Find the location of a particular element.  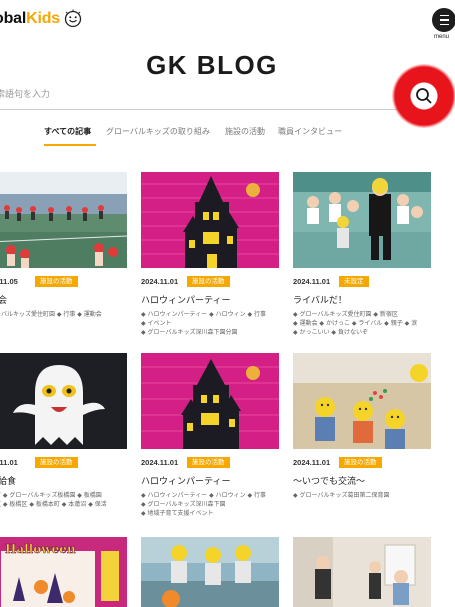

post-tags: ◆ グローバルキッズ葛田第二保育園 is located at coordinates (362, 495).